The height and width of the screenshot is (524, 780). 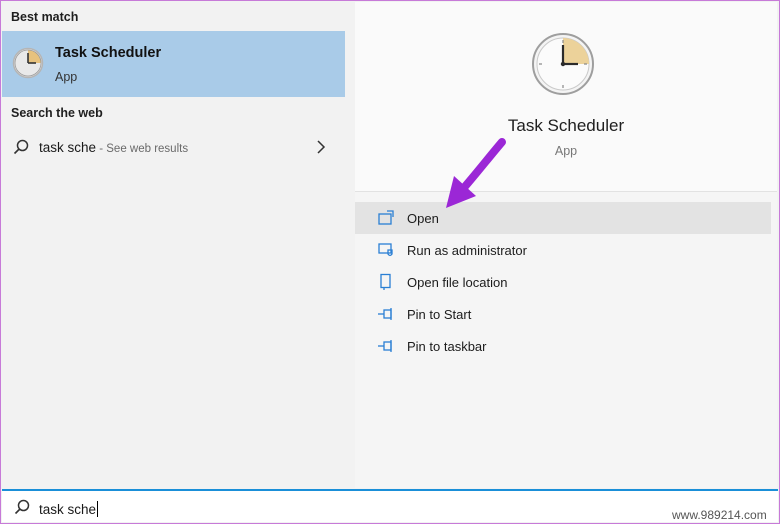 What do you see at coordinates (566, 151) in the screenshot?
I see `app-subtitle: App` at bounding box center [566, 151].